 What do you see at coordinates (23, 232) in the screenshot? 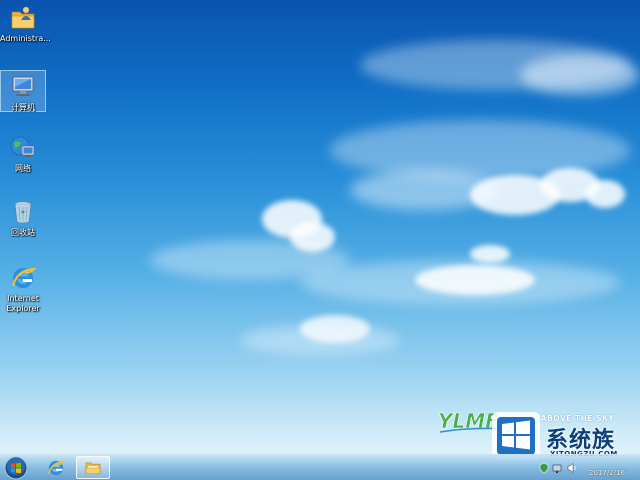
I see `desktop-icon-label: 回收站` at bounding box center [23, 232].